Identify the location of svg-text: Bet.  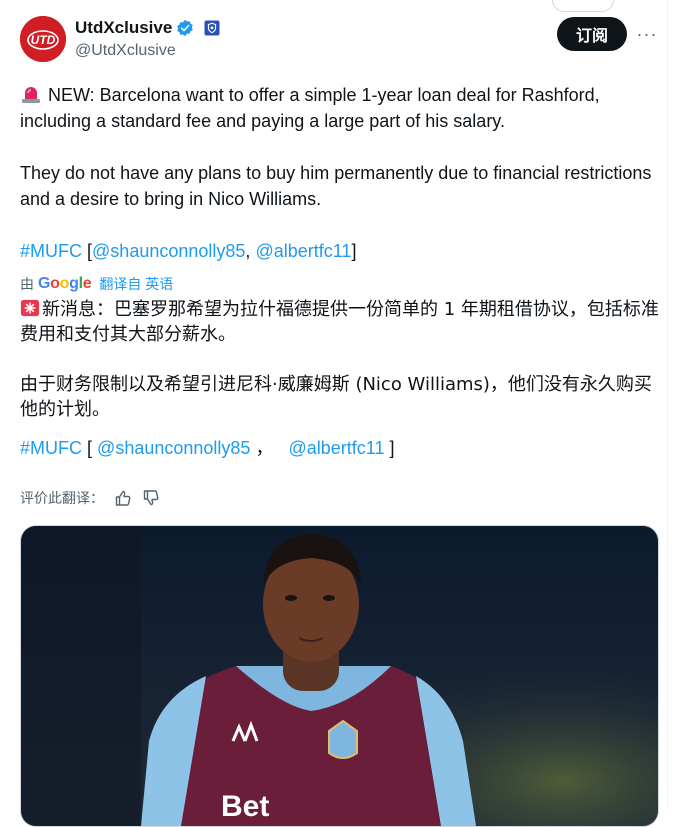
(245, 806).